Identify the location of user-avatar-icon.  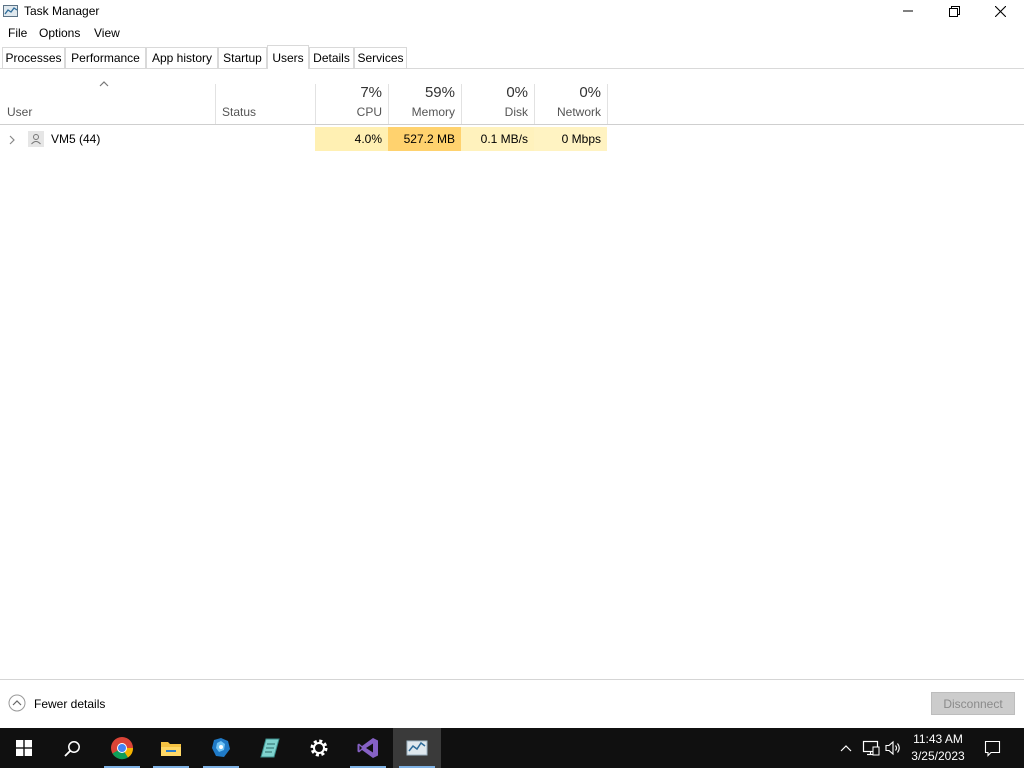
(36, 139).